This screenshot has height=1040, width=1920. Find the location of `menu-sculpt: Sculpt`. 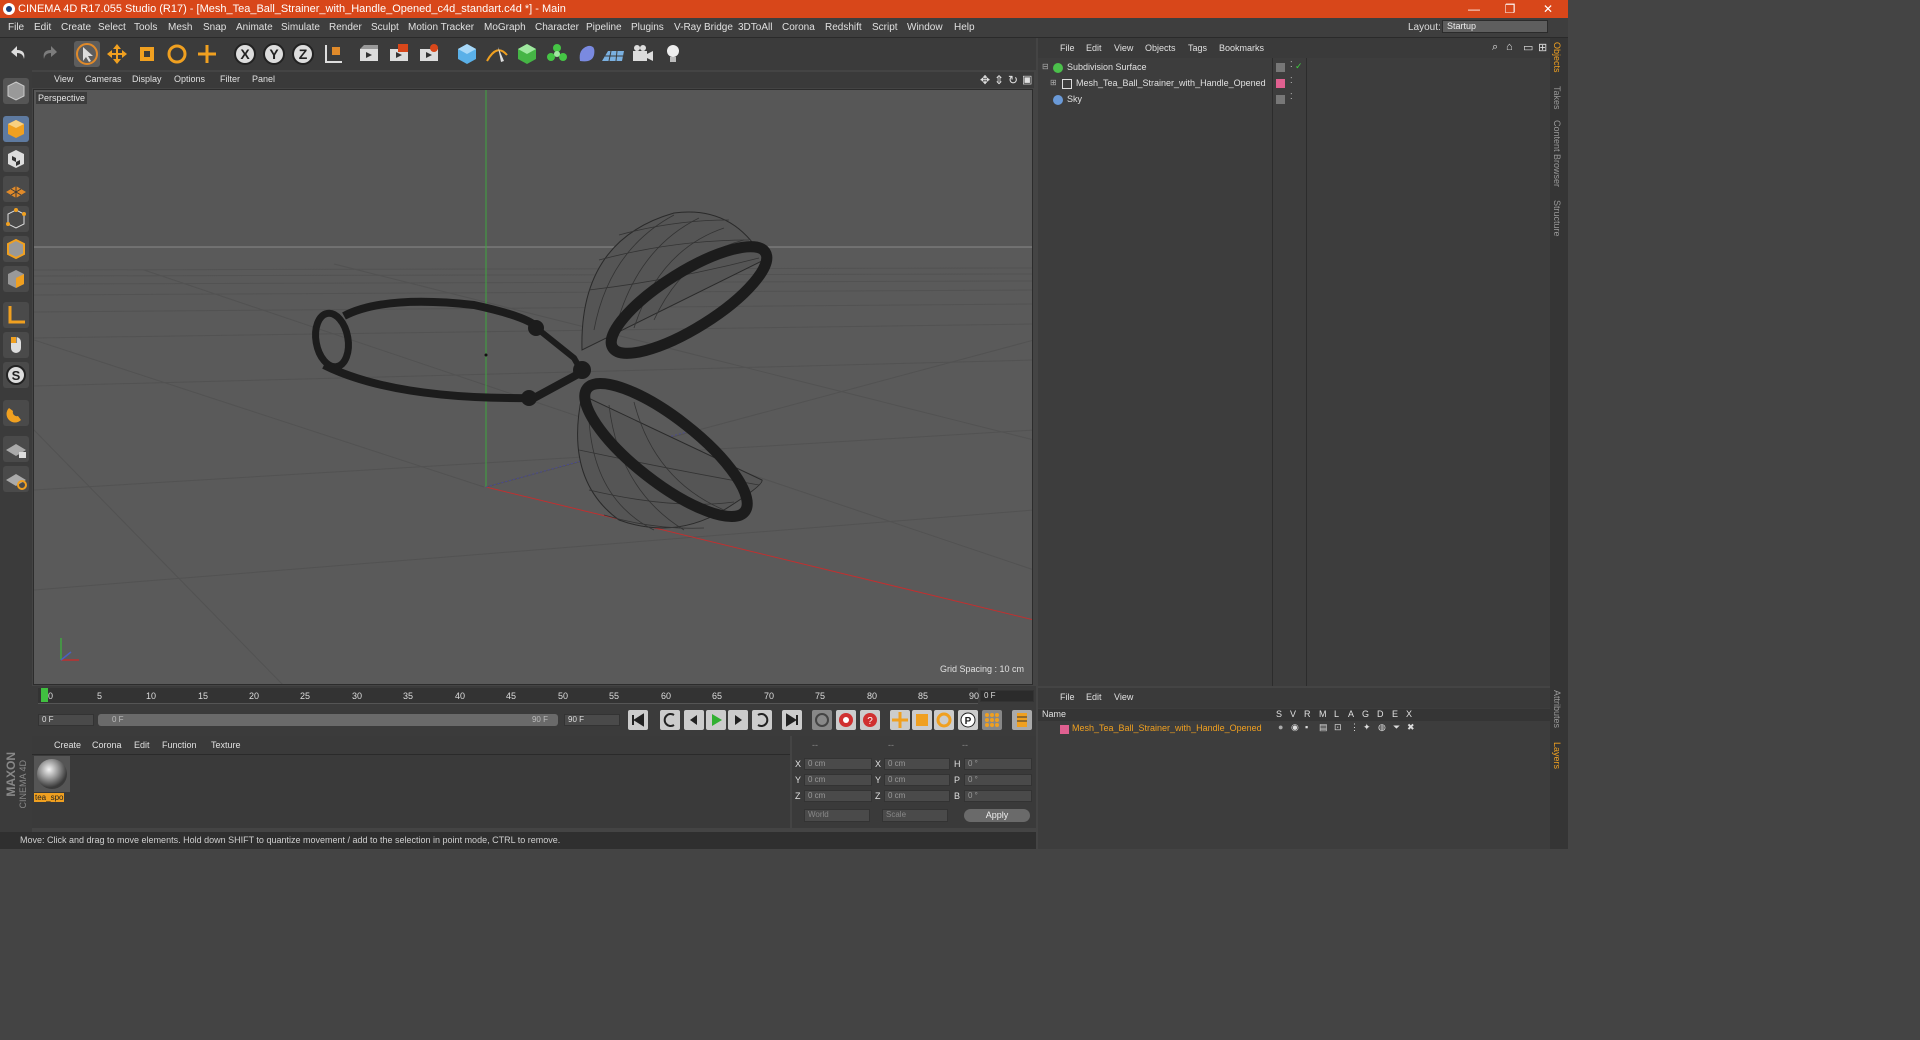

menu-sculpt: Sculpt is located at coordinates (385, 27).